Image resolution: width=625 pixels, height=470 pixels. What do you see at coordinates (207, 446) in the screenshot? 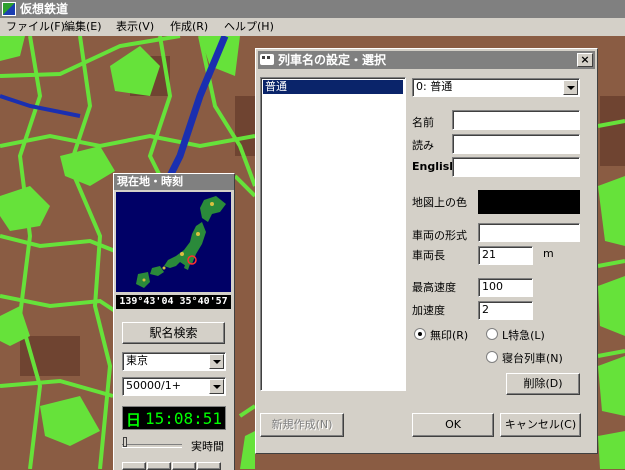
I see `realtime-label: 実時間` at bounding box center [207, 446].